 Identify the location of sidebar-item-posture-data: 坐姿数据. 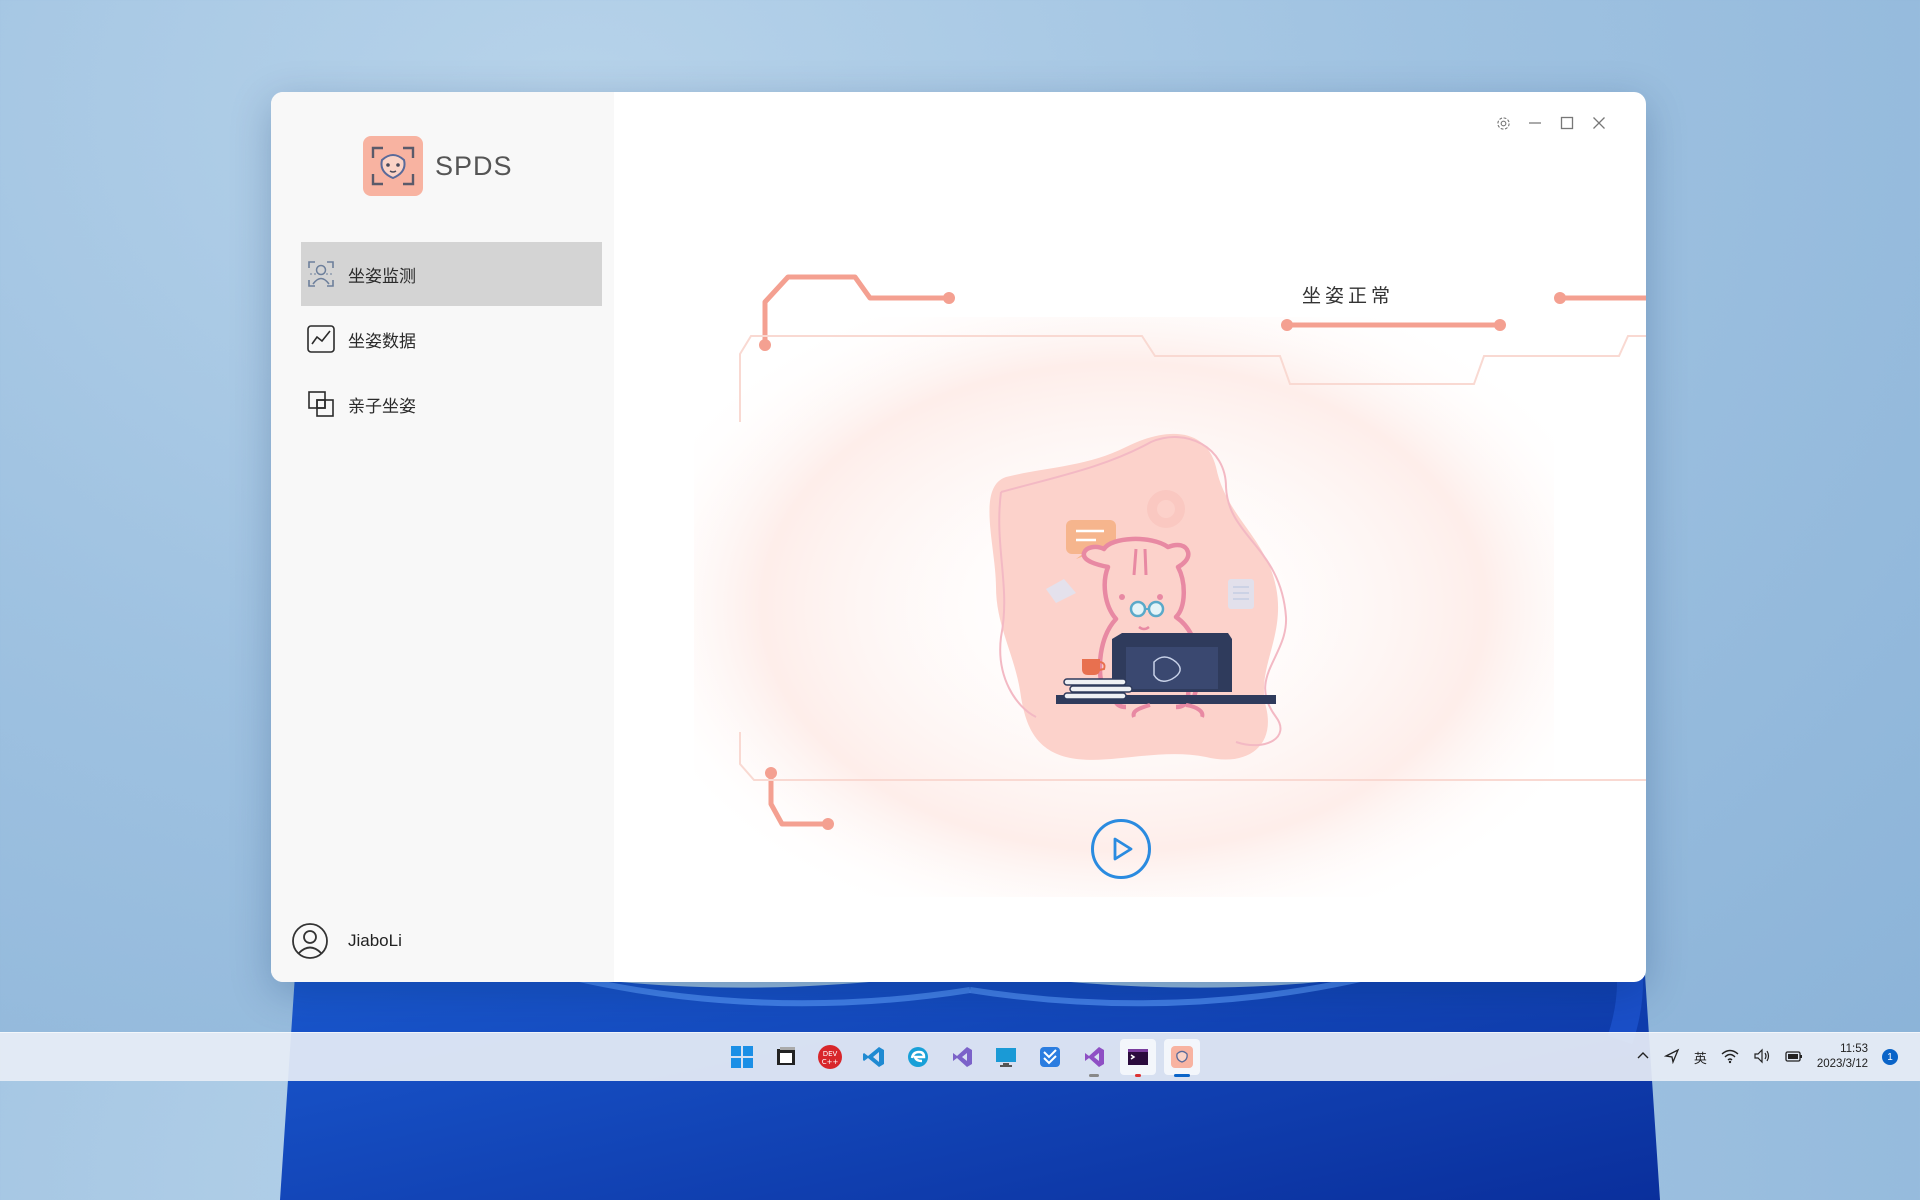
(451, 339).